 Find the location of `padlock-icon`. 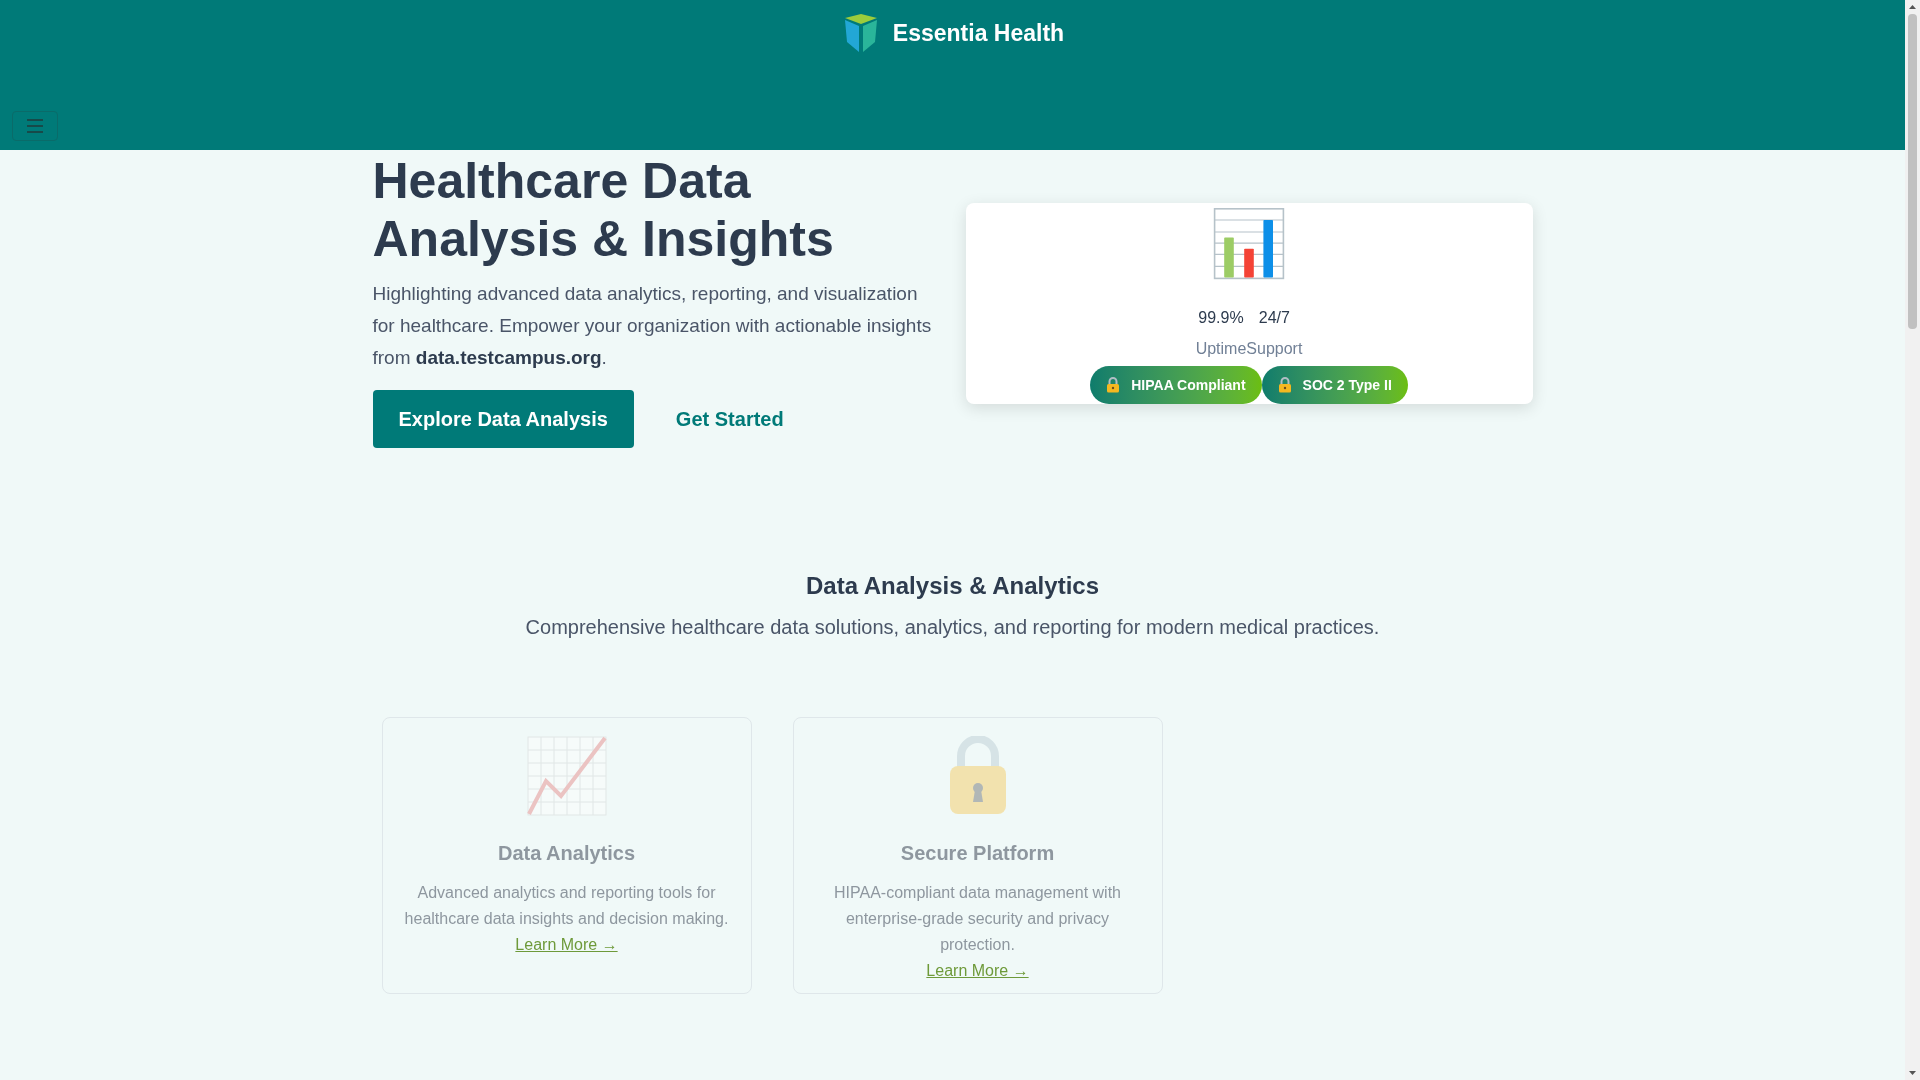

padlock-icon is located at coordinates (977, 776).